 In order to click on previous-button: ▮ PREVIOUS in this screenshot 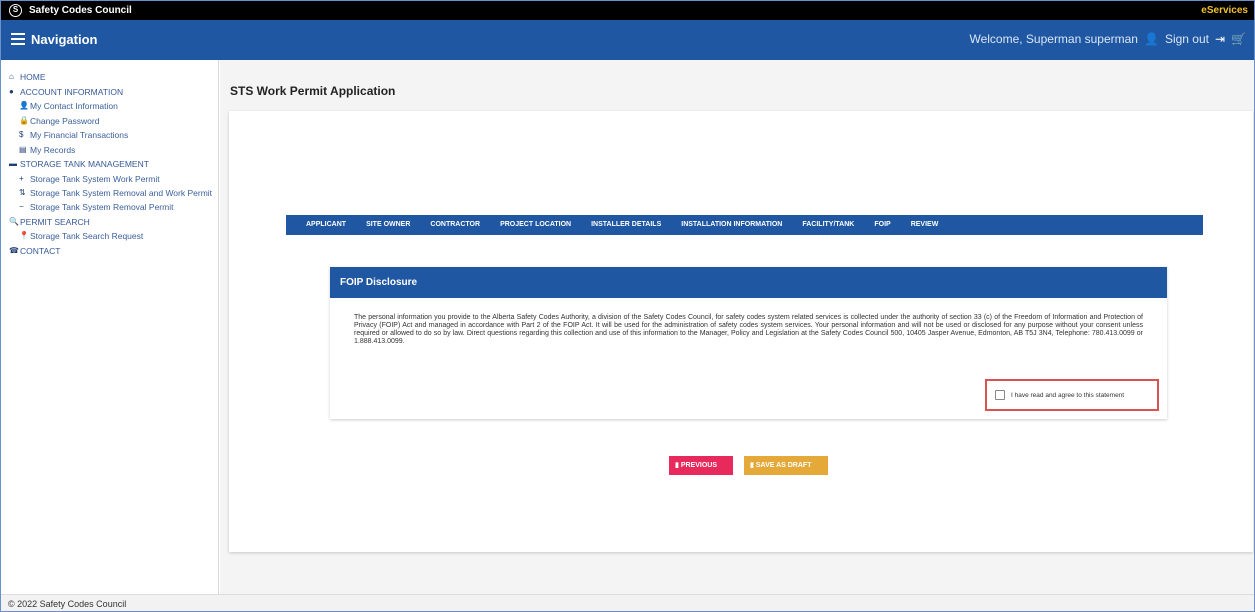, I will do `click(701, 465)`.